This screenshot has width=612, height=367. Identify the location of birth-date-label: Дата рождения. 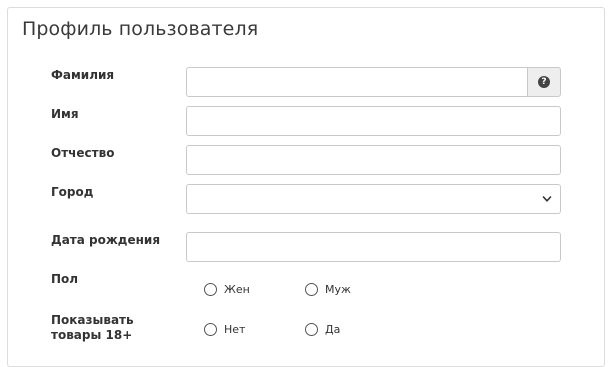
(106, 240).